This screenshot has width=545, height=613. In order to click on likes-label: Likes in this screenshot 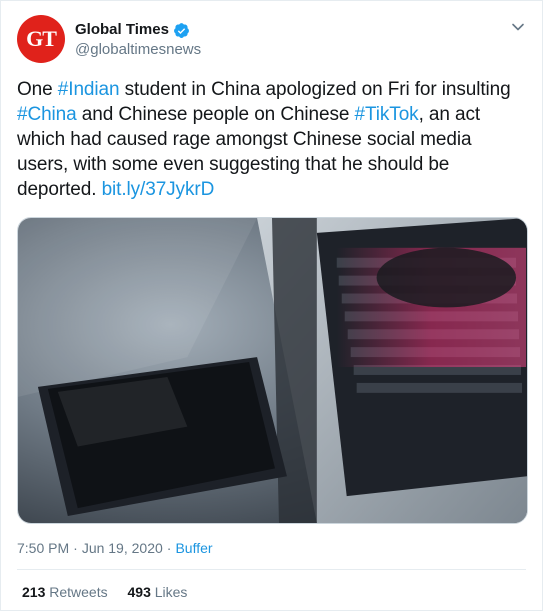, I will do `click(171, 592)`.